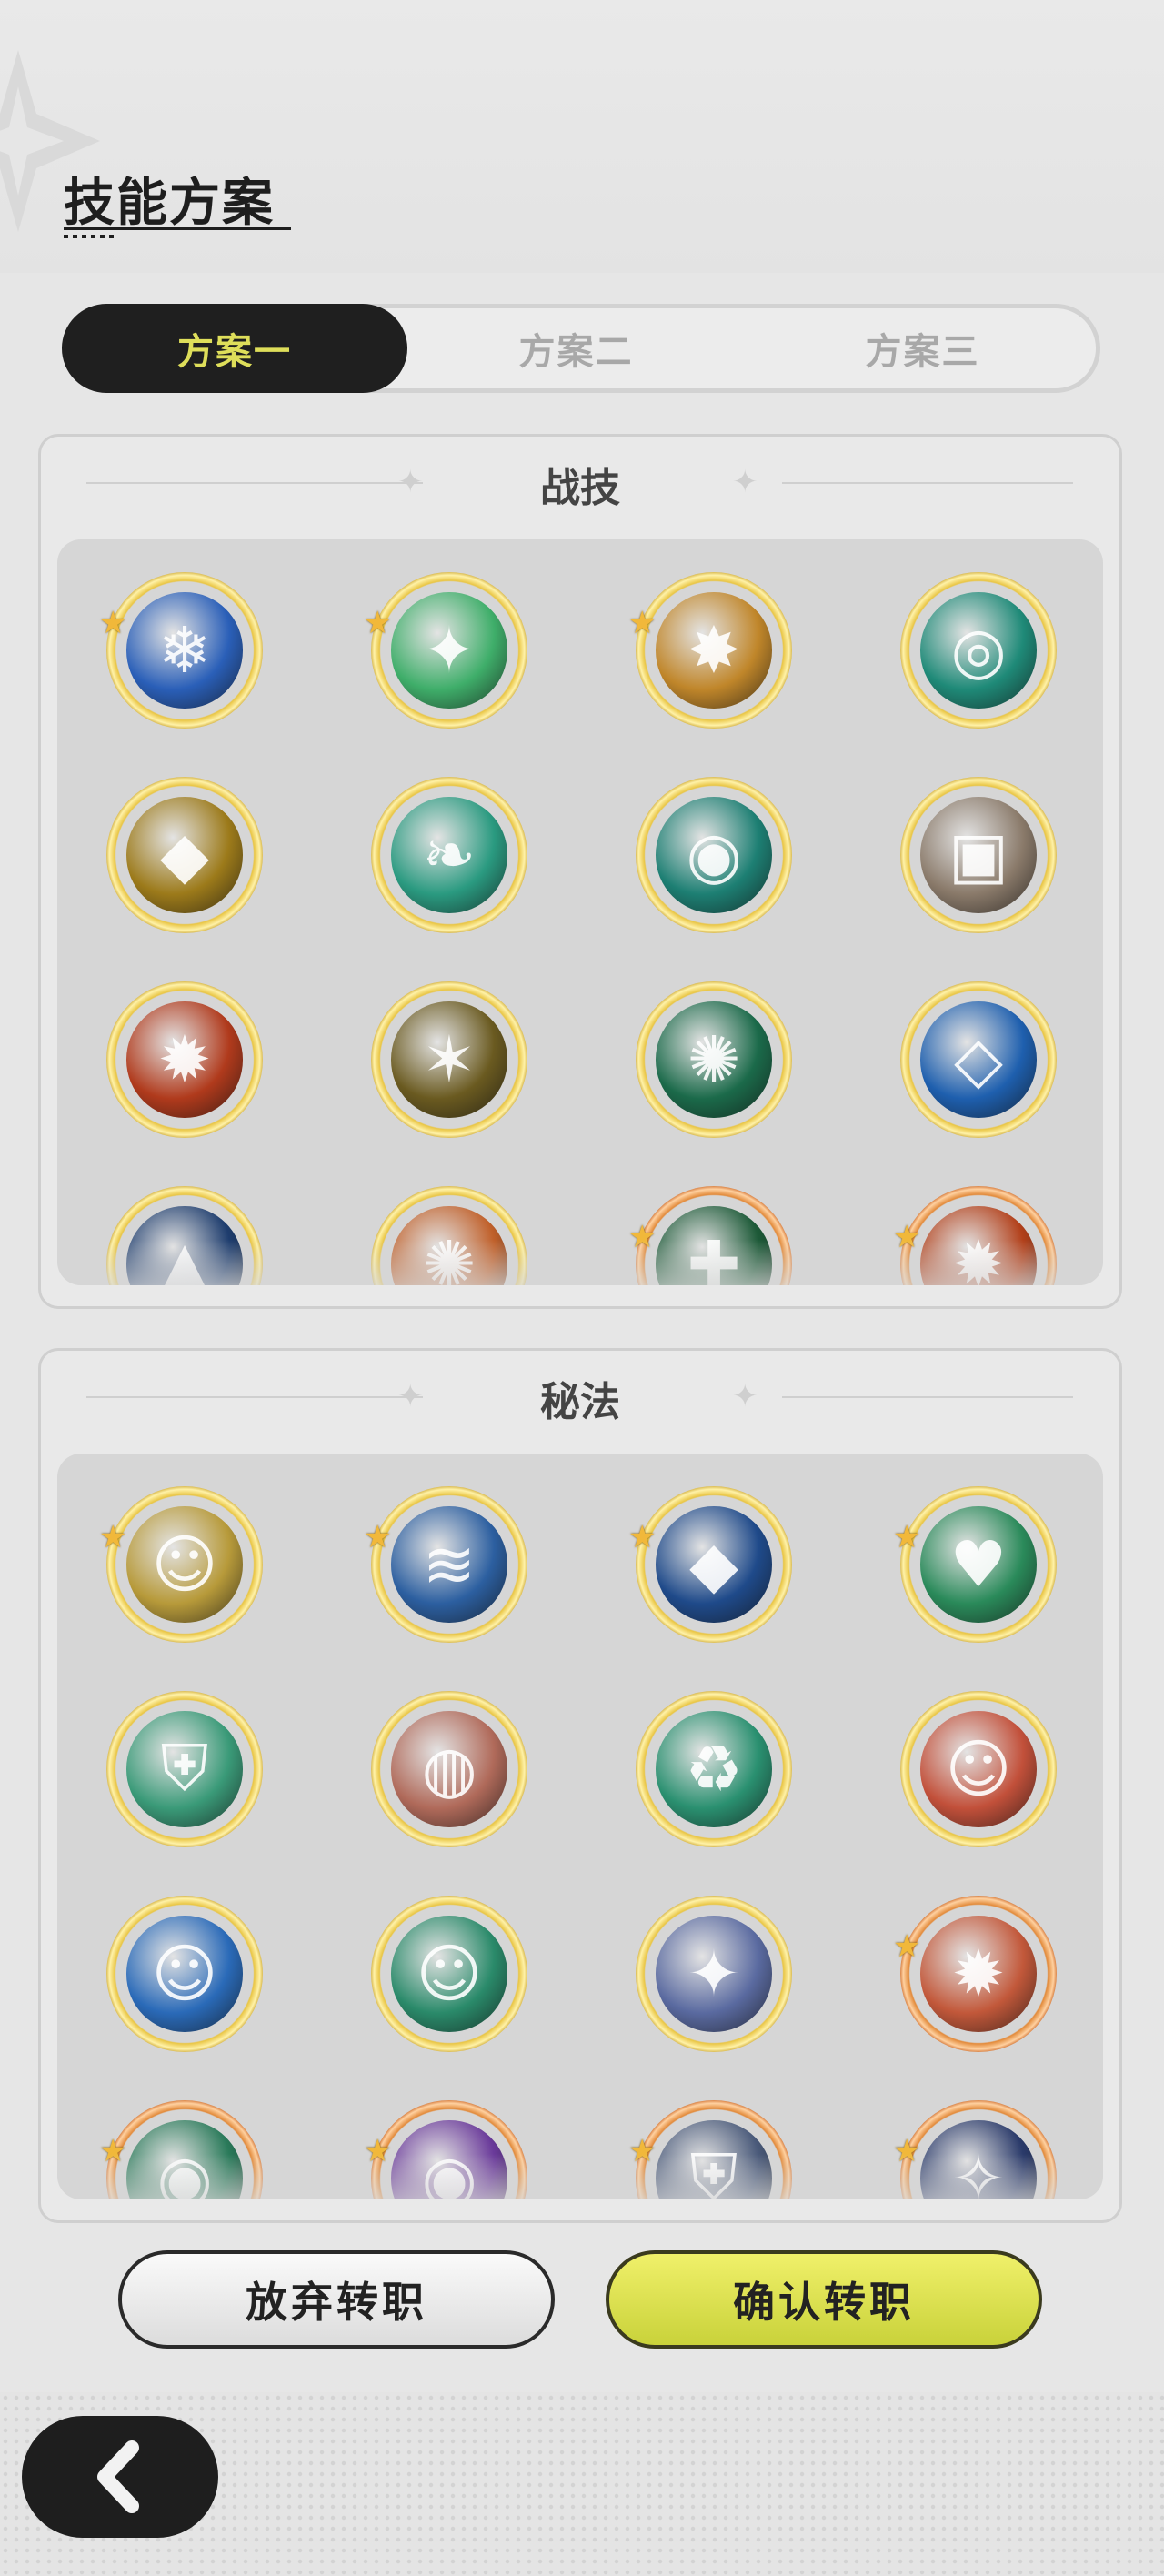 This screenshot has height=2576, width=1164. I want to click on skill-slot: ✹, so click(185, 1059).